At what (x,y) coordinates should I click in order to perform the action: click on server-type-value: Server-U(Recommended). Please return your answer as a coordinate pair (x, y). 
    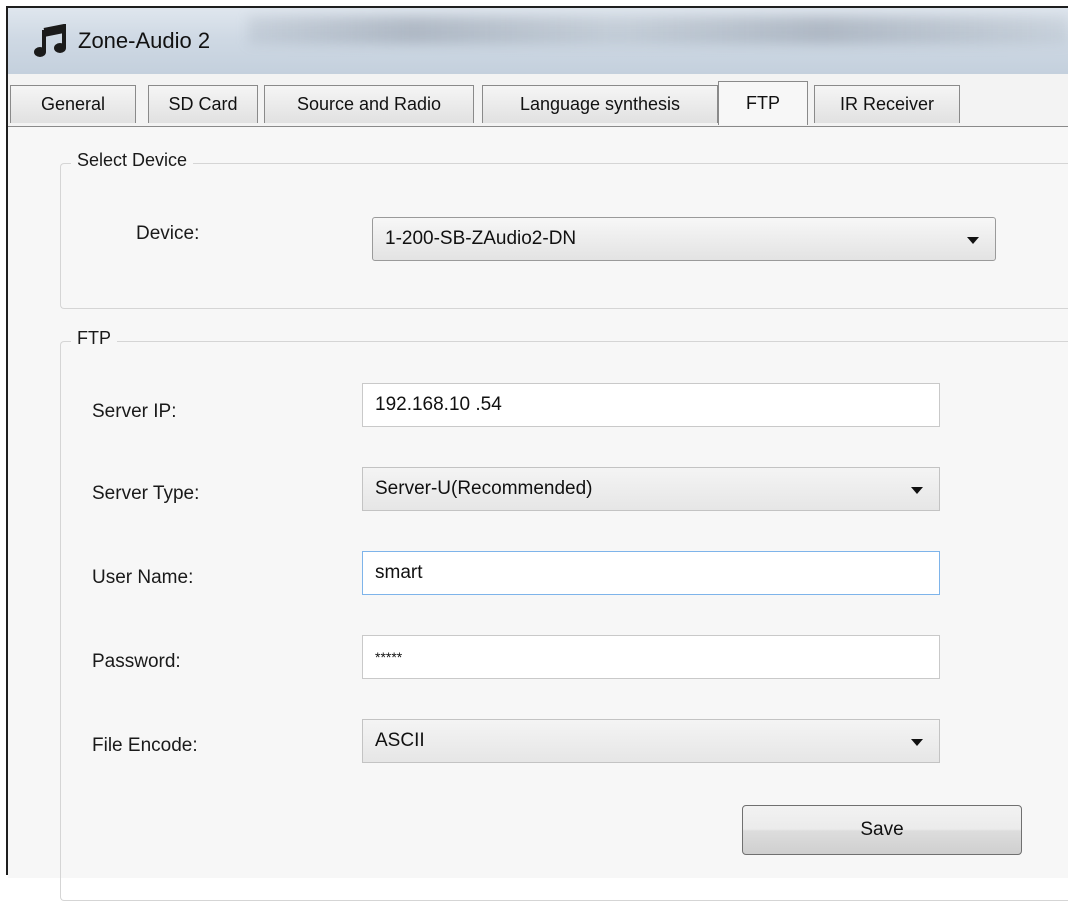
    Looking at the image, I should click on (484, 488).